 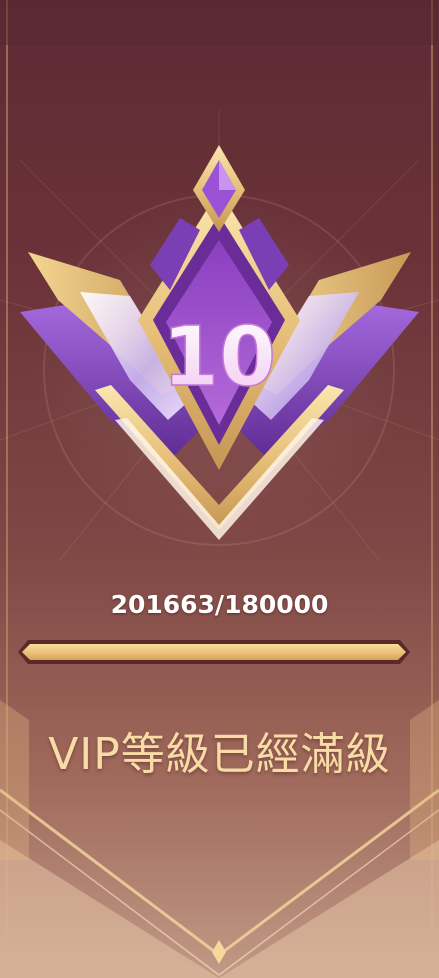 What do you see at coordinates (219, 754) in the screenshot?
I see `vip-status-text: VIP等級已經滿級` at bounding box center [219, 754].